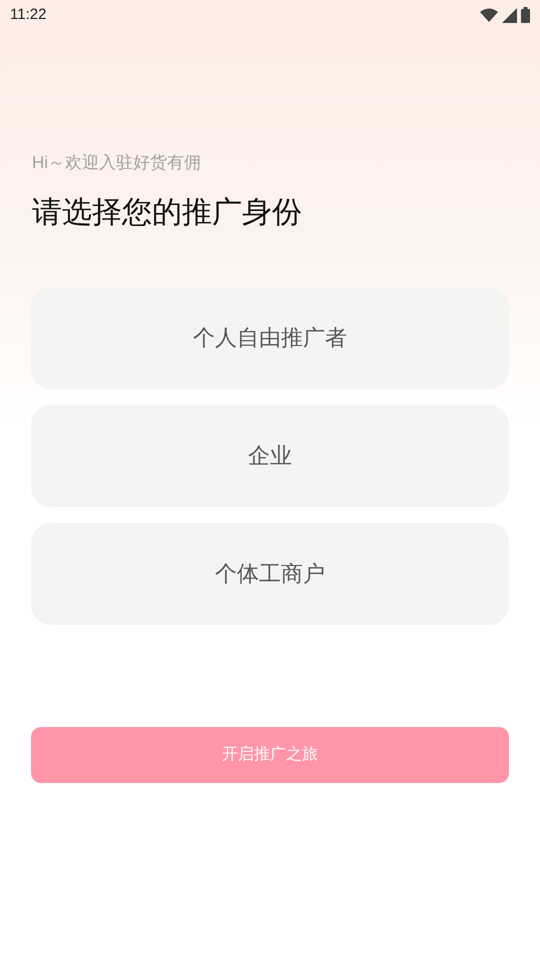 Image resolution: width=540 pixels, height=960 pixels. I want to click on wifi-icon, so click(489, 15).